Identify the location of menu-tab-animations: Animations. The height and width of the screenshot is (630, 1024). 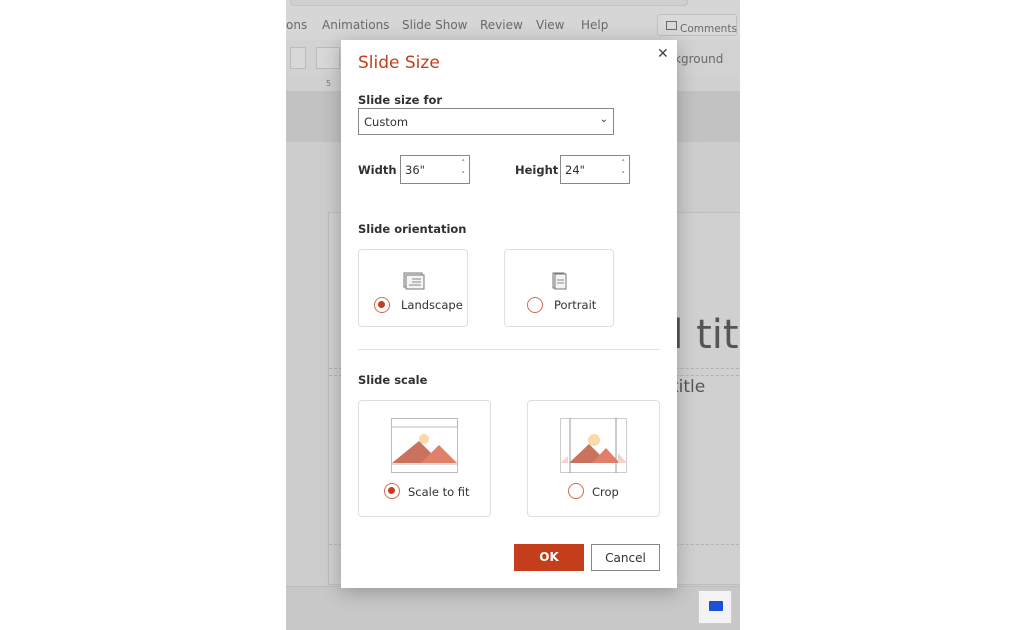
(356, 25).